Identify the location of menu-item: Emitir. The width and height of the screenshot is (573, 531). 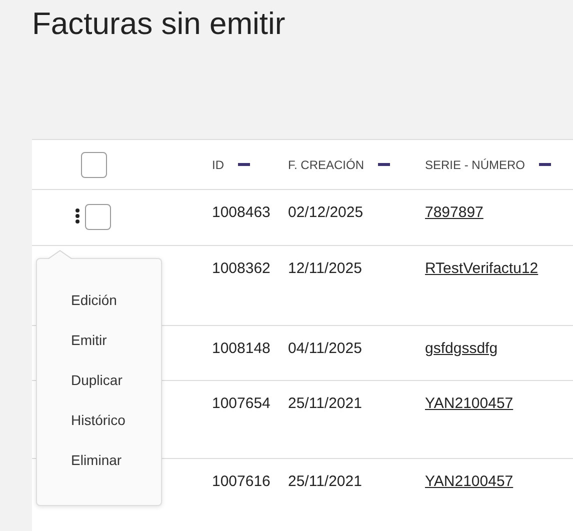
(116, 340).